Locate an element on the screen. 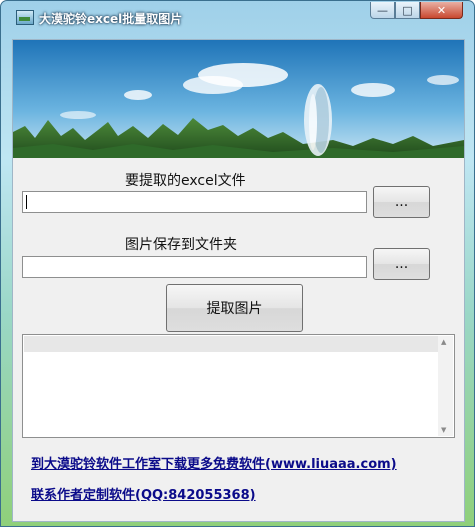 This screenshot has height=527, width=475. contact-link: 联系作者定制软件(QQ:842055368) is located at coordinates (143, 493).